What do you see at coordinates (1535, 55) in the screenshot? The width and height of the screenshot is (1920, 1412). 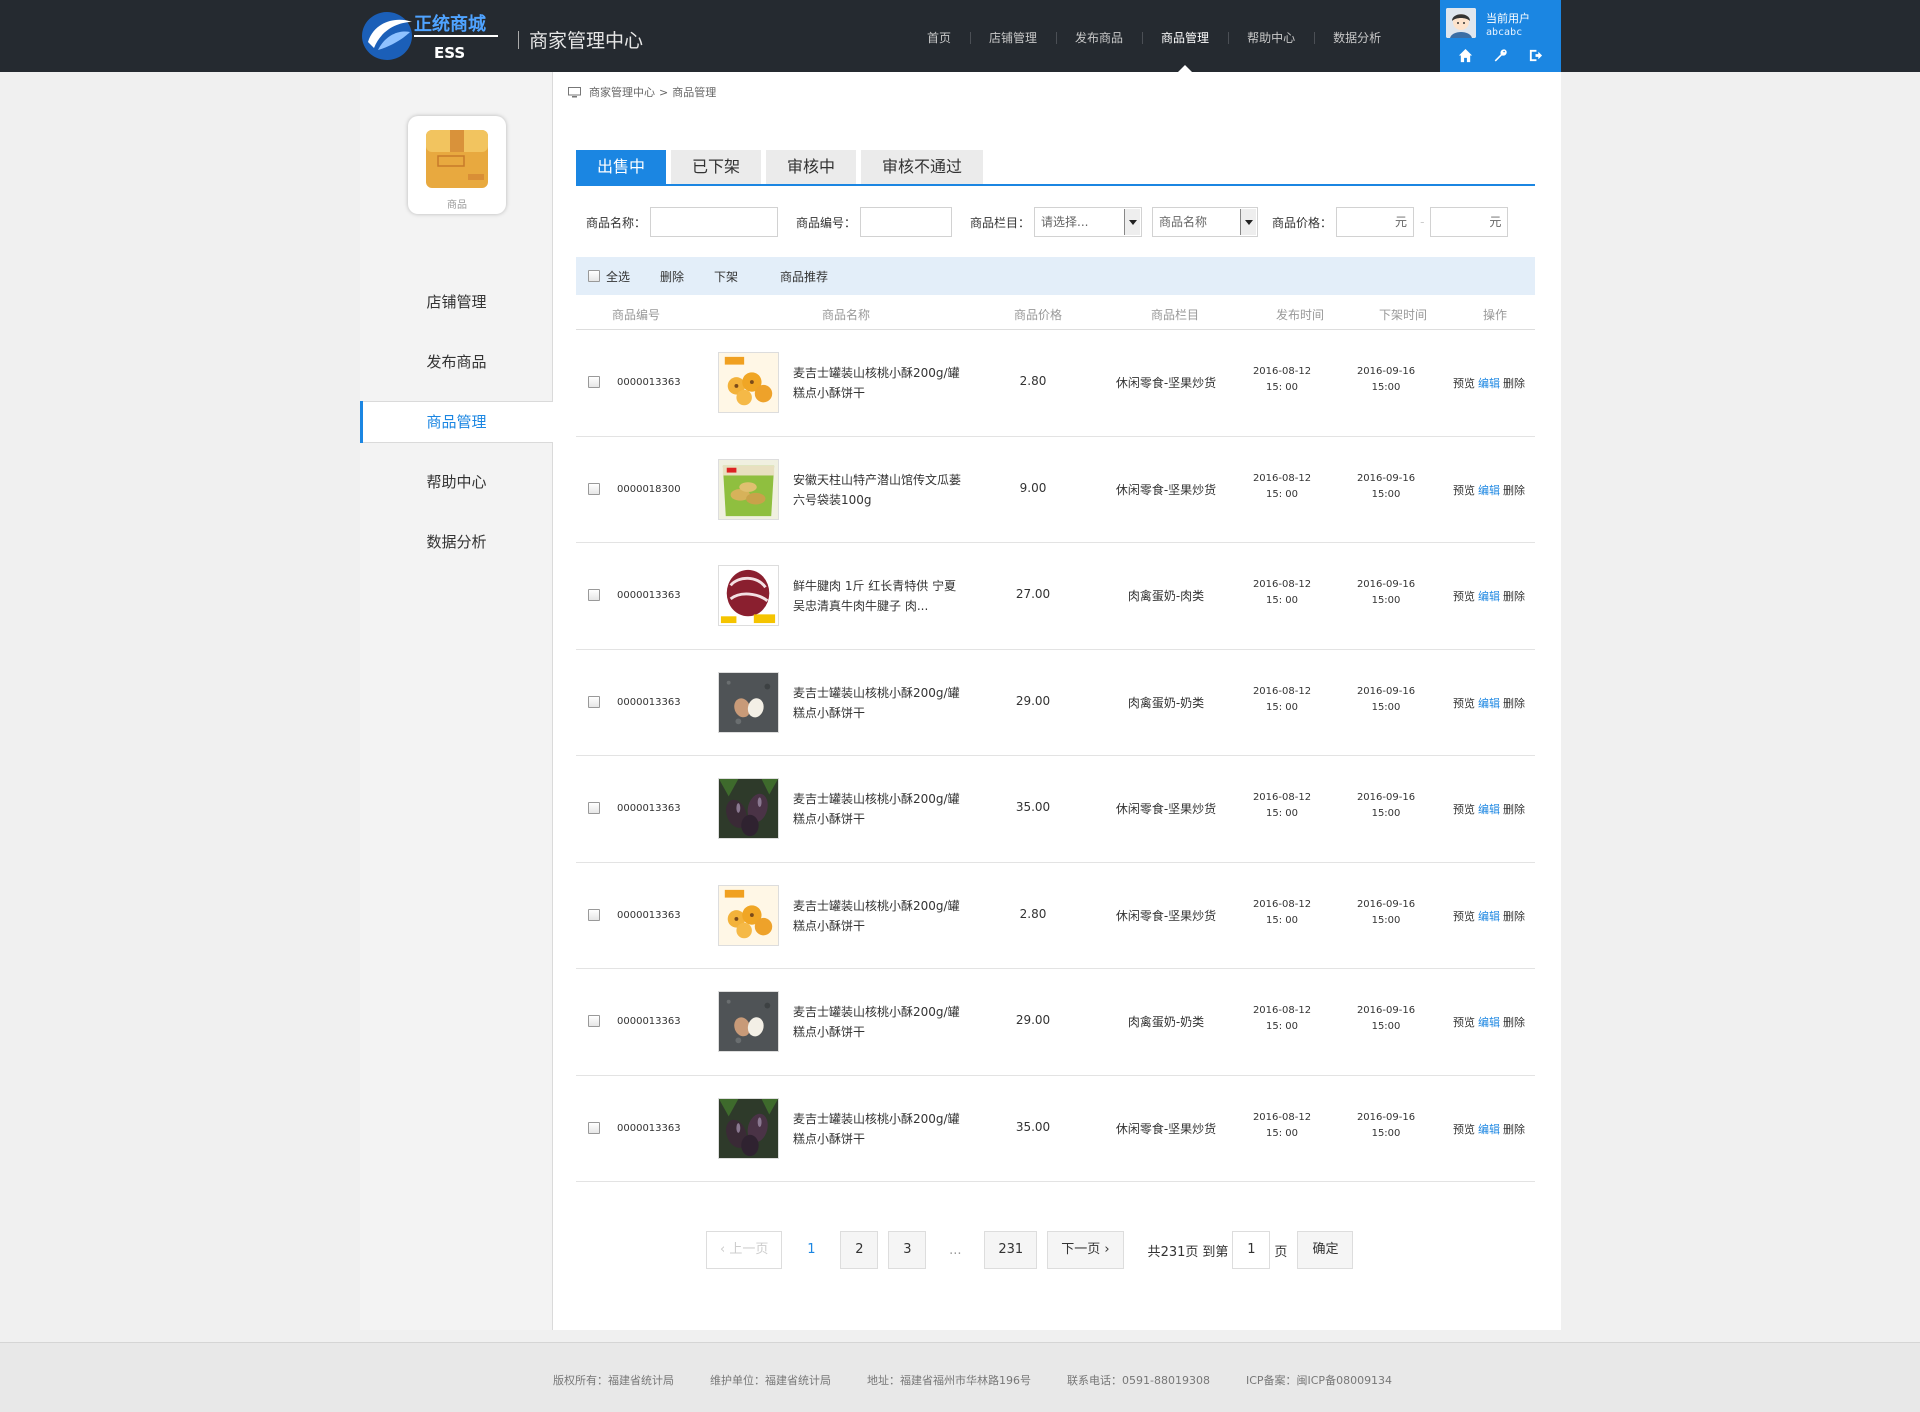 I see `logout-icon` at bounding box center [1535, 55].